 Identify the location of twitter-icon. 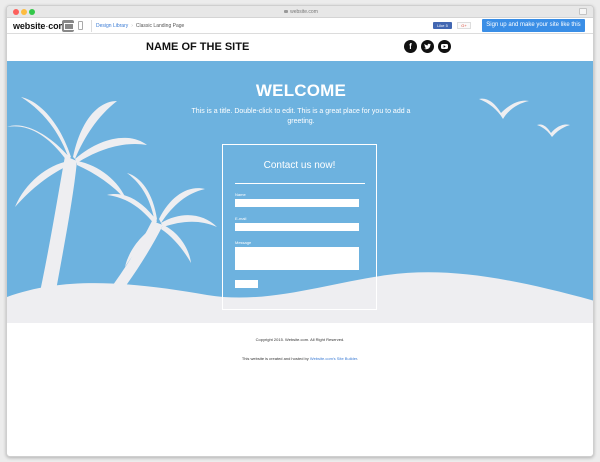
(427, 46).